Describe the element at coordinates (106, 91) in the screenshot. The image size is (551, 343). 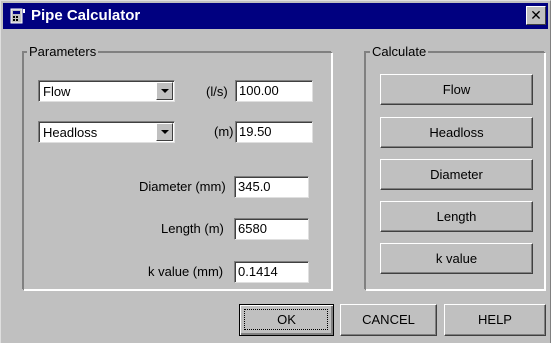
I see `parameter-select-1: Flow` at that location.